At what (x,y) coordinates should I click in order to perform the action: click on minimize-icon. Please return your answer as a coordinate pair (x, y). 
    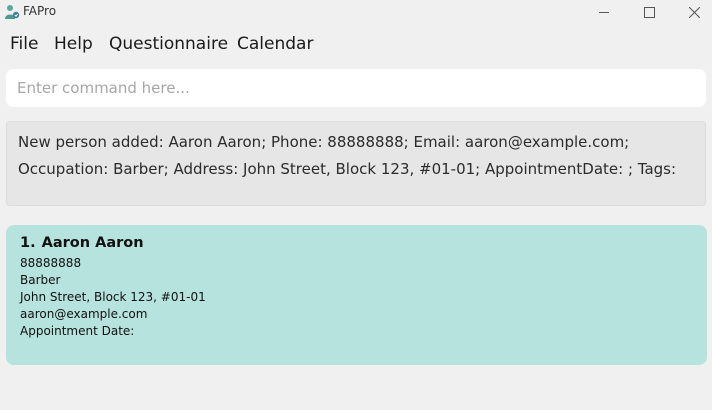
    Looking at the image, I should click on (604, 12).